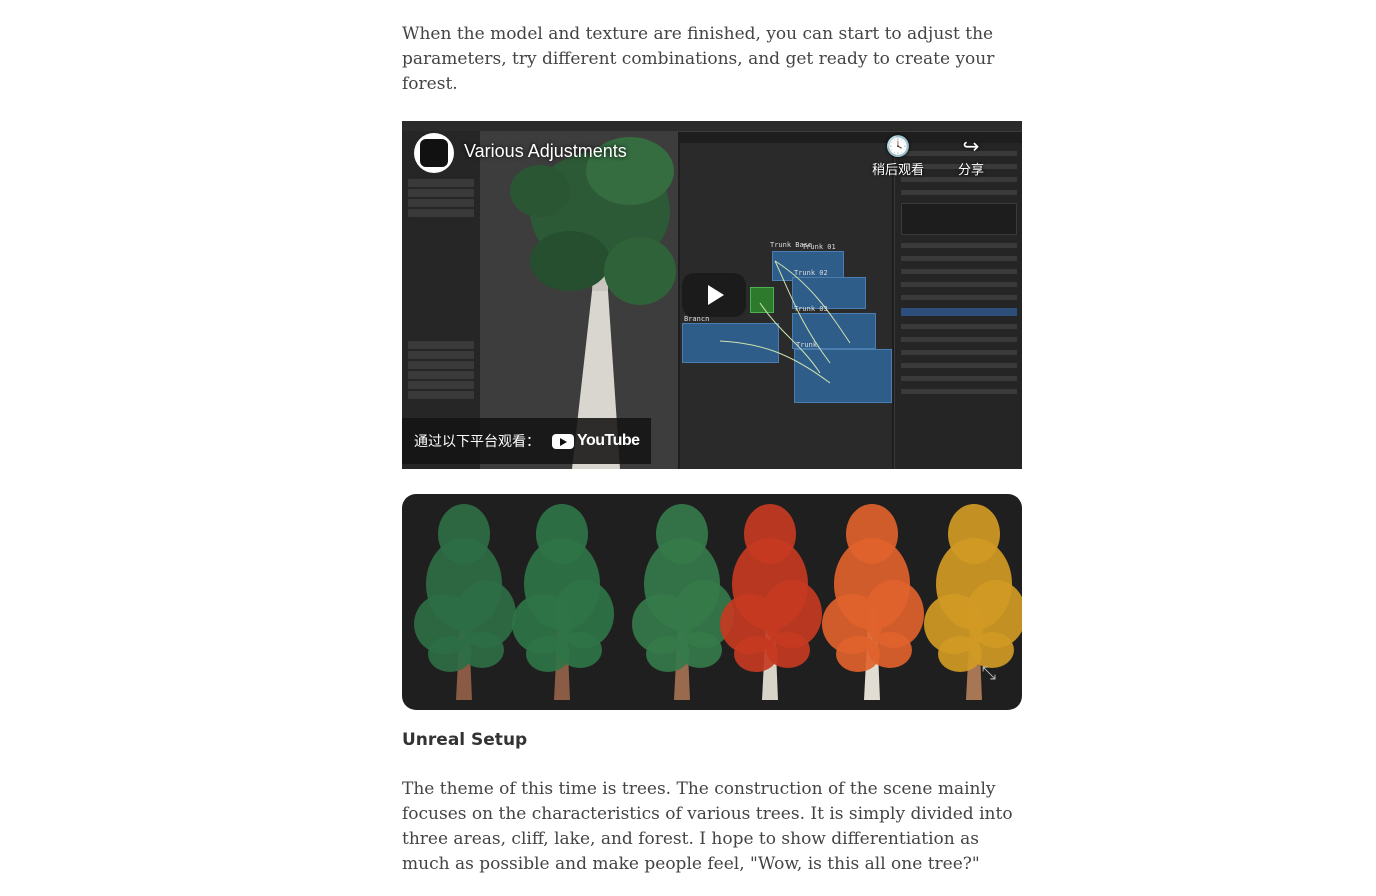 The width and height of the screenshot is (1376, 896). What do you see at coordinates (811, 273) in the screenshot?
I see `node-label: Trunk 02` at bounding box center [811, 273].